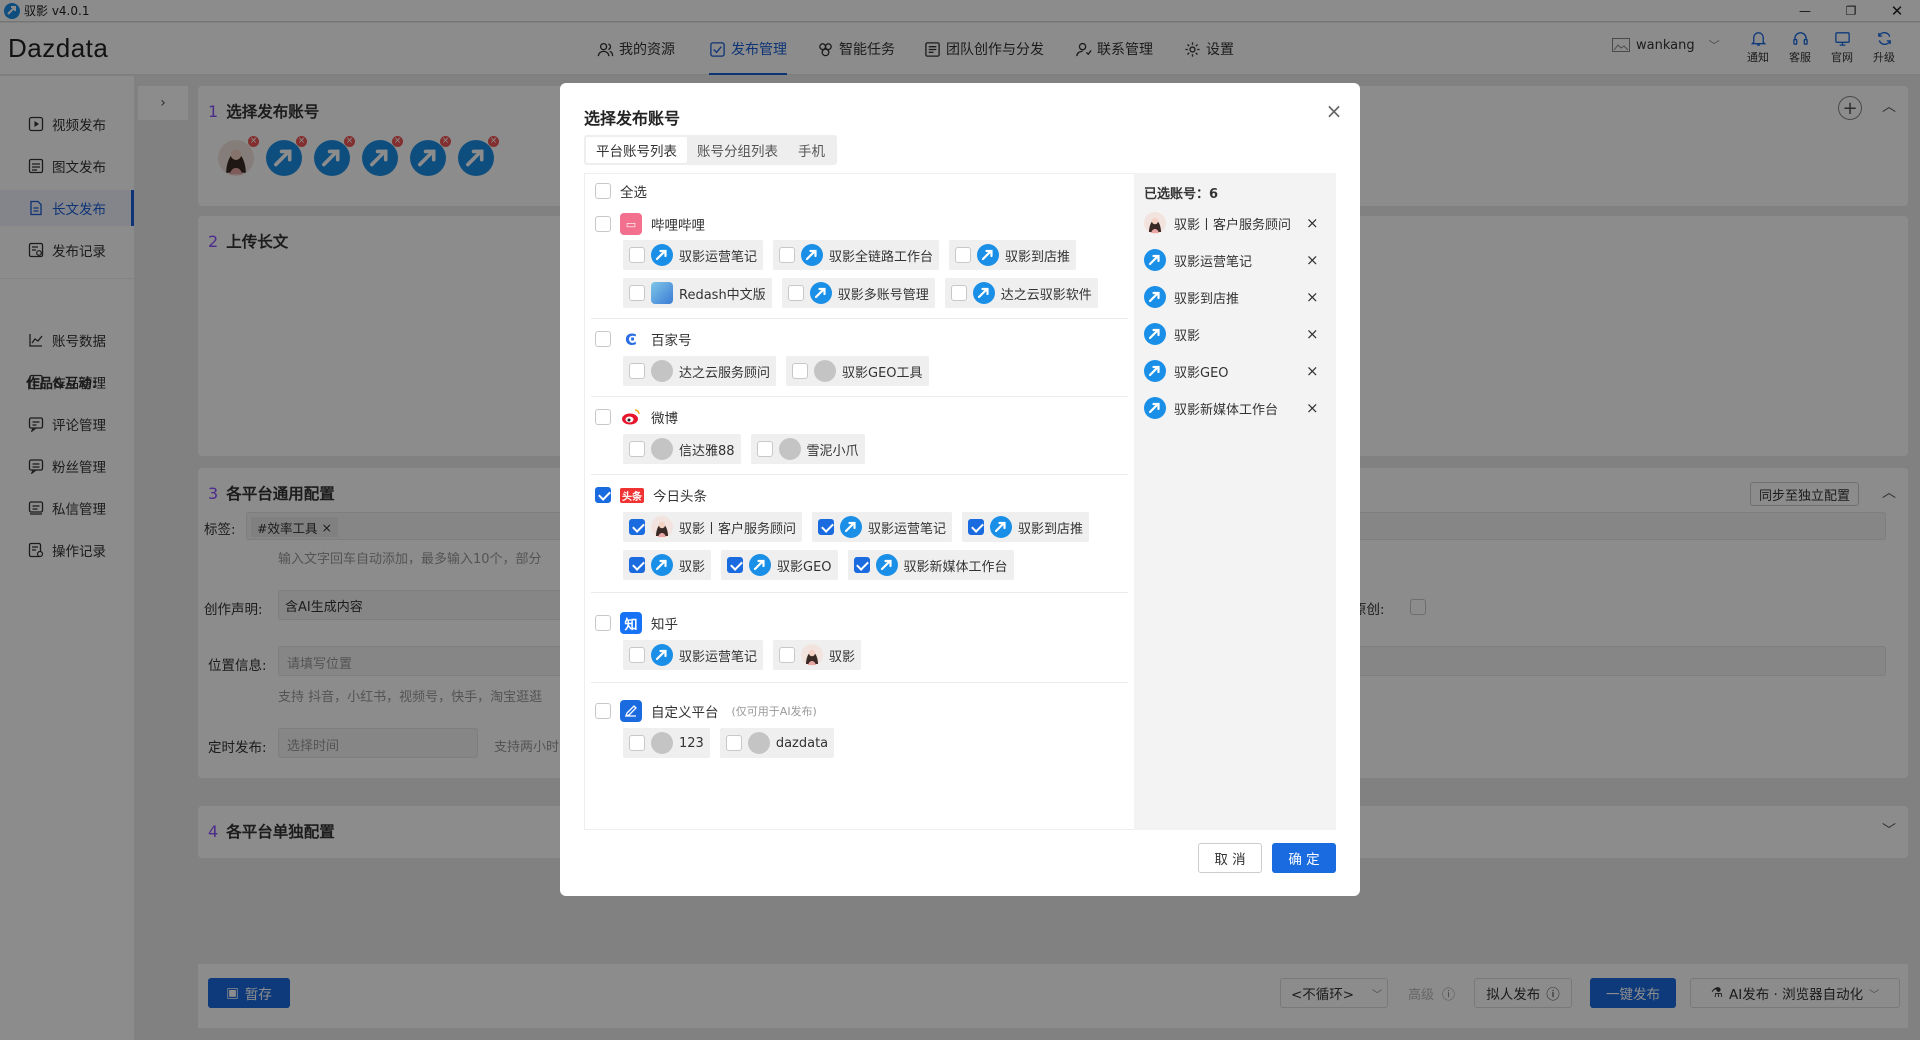 The height and width of the screenshot is (1040, 1920). What do you see at coordinates (1239, 334) in the screenshot?
I see `selected-account-row: 驭影 ×` at bounding box center [1239, 334].